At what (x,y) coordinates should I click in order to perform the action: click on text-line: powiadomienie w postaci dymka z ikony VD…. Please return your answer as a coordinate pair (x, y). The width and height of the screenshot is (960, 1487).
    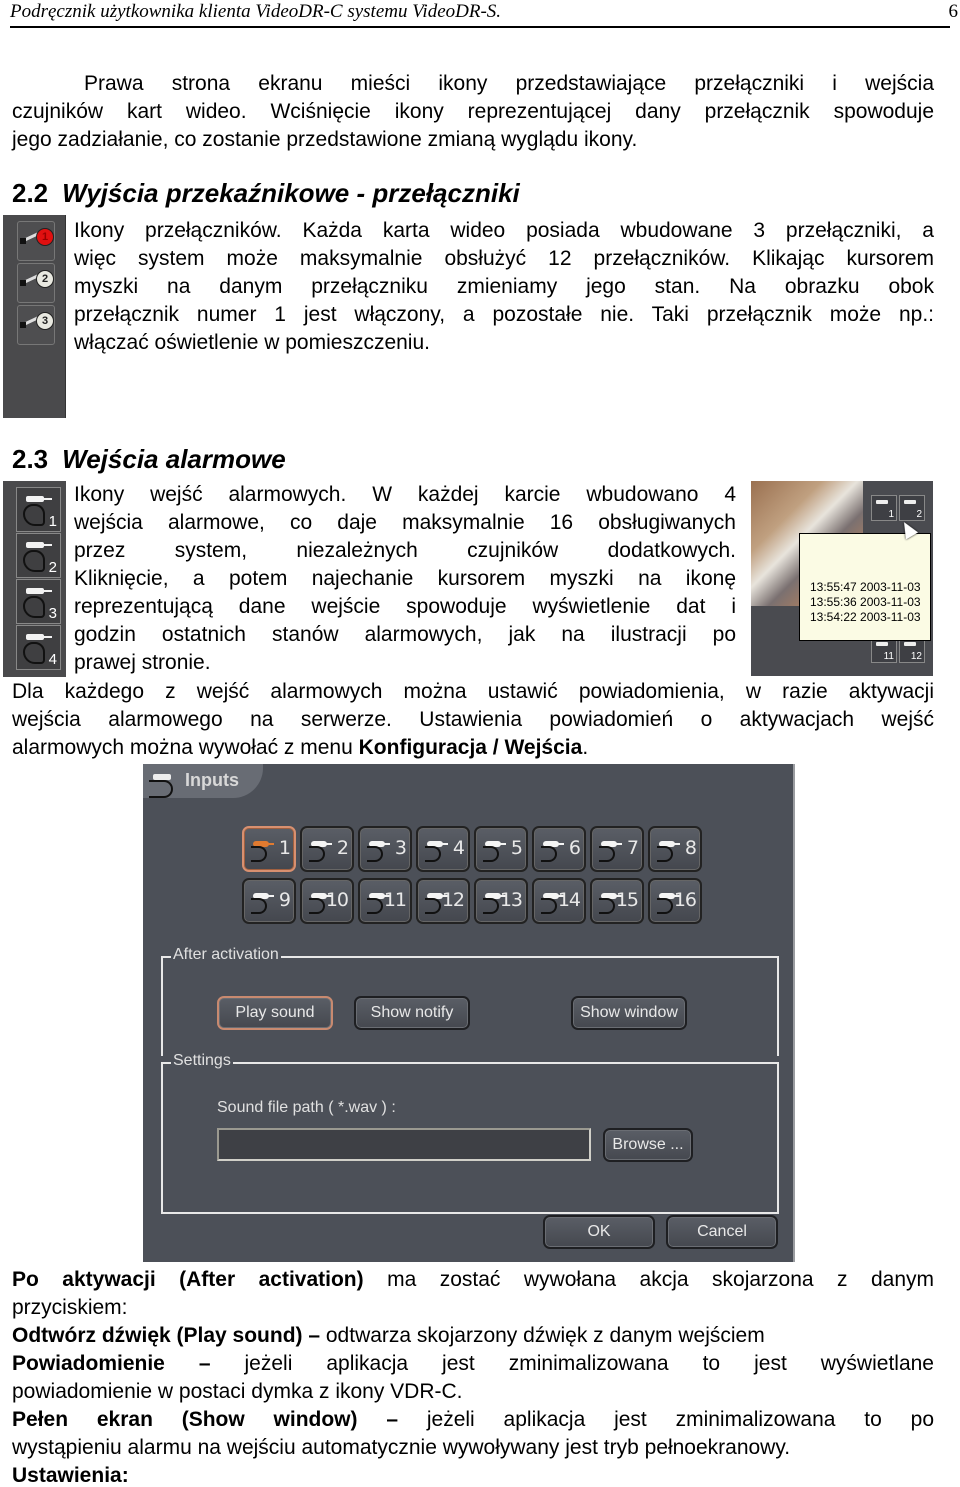
    Looking at the image, I should click on (237, 1391).